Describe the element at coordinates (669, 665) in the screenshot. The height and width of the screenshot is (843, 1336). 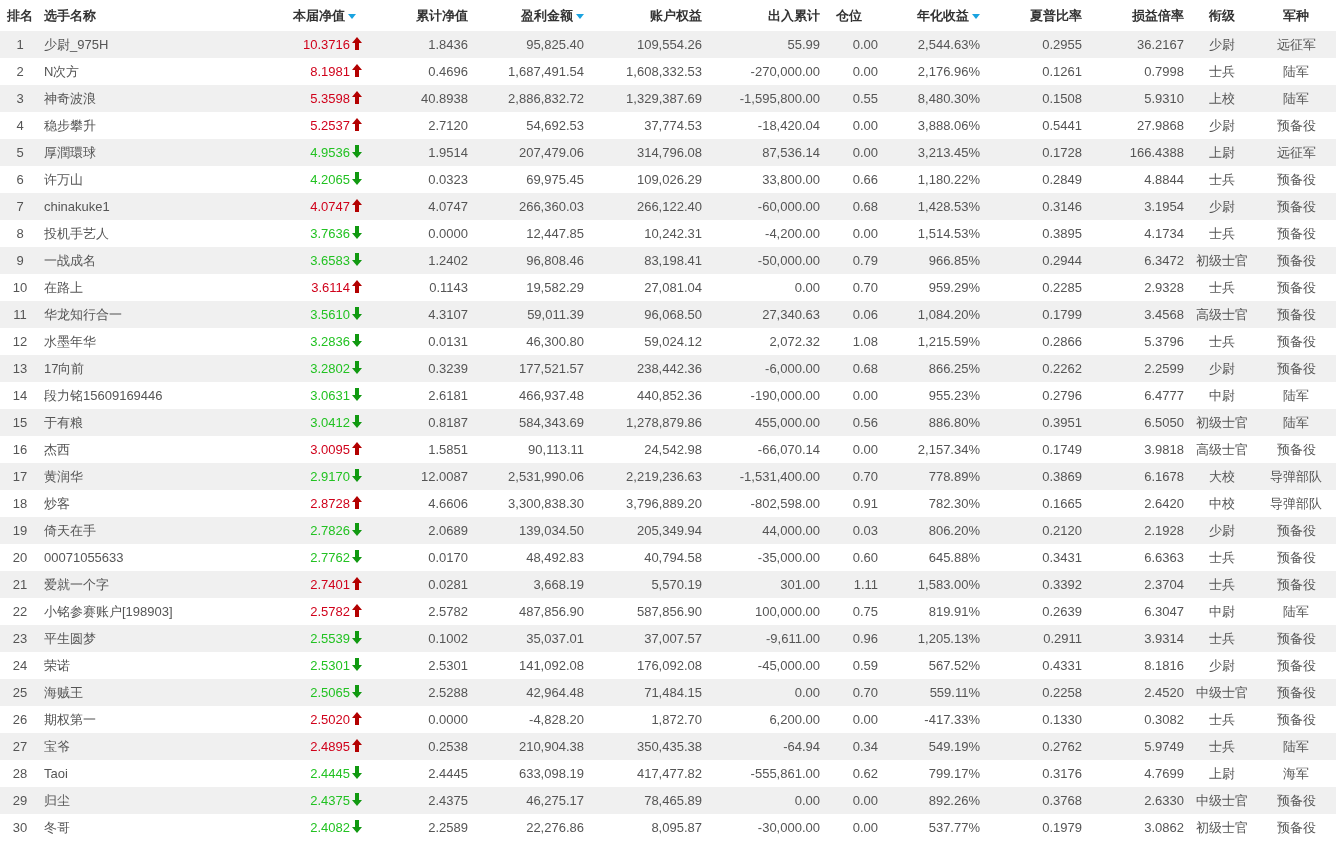
I see `table-cell: 176,092.08` at that location.